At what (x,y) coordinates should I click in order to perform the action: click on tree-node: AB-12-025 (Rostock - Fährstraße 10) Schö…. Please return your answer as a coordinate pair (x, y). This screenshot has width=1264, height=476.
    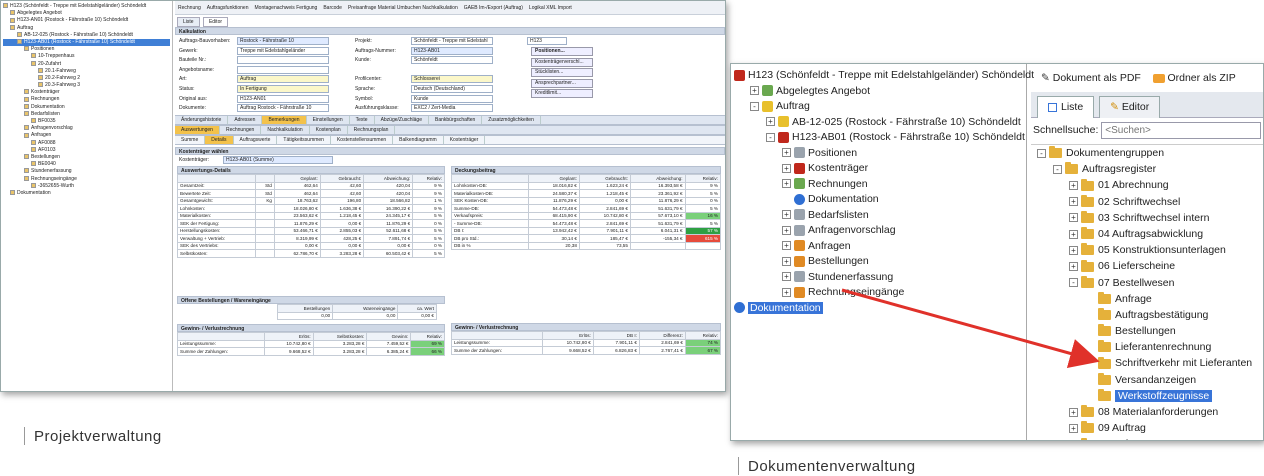
    Looking at the image, I should click on (86, 35).